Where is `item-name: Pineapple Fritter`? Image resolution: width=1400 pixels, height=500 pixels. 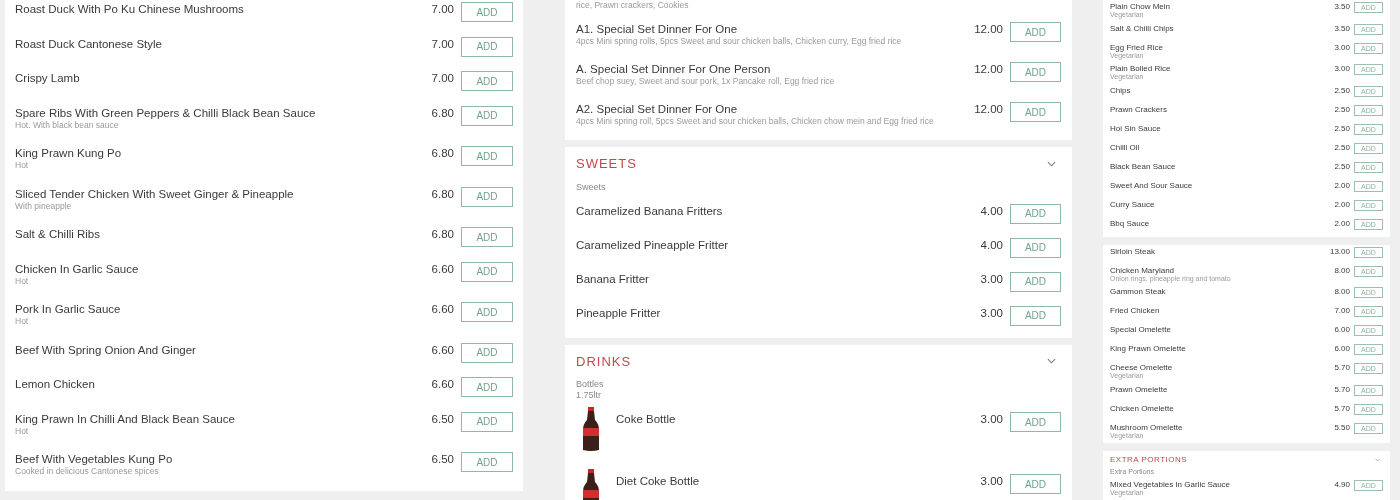
item-name: Pineapple Fritter is located at coordinates (619, 312).